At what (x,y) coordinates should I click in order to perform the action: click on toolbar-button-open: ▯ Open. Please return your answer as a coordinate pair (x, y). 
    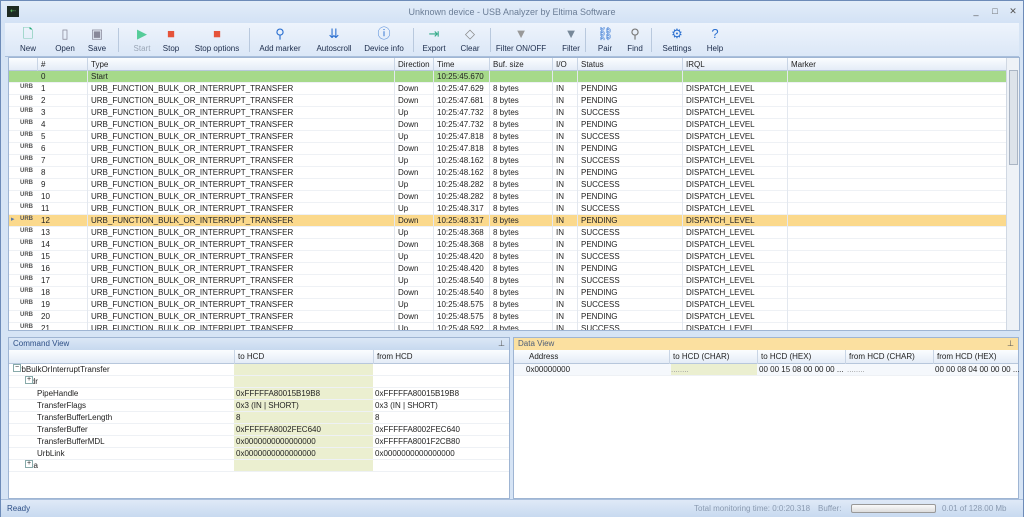
    Looking at the image, I should click on (65, 40).